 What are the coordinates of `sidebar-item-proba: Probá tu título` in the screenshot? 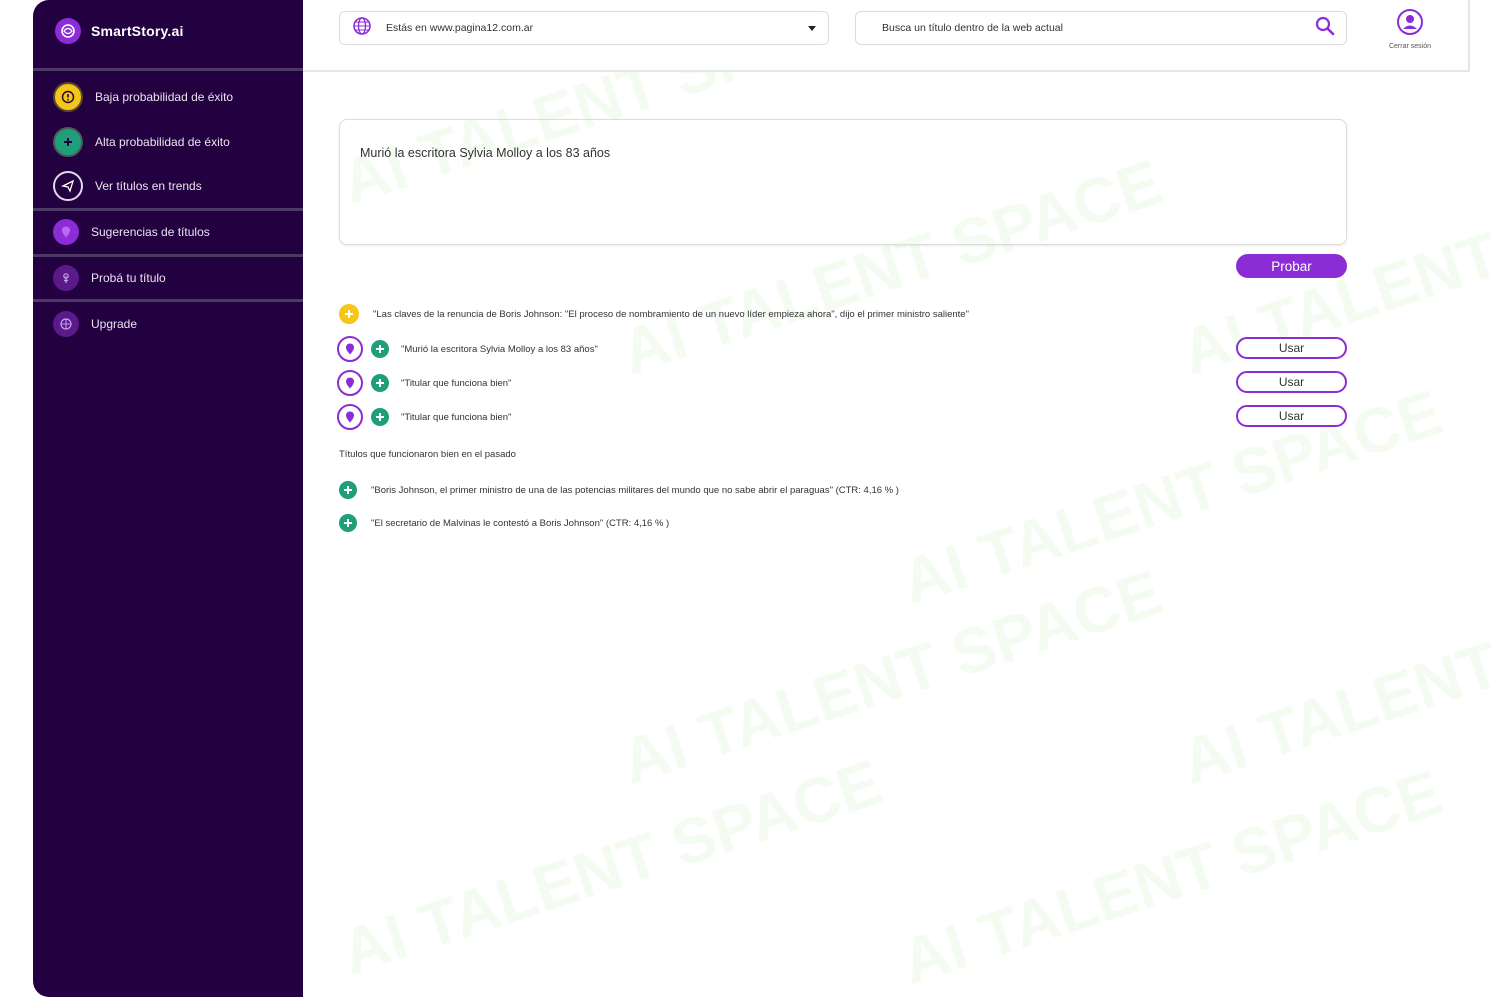 It's located at (109, 278).